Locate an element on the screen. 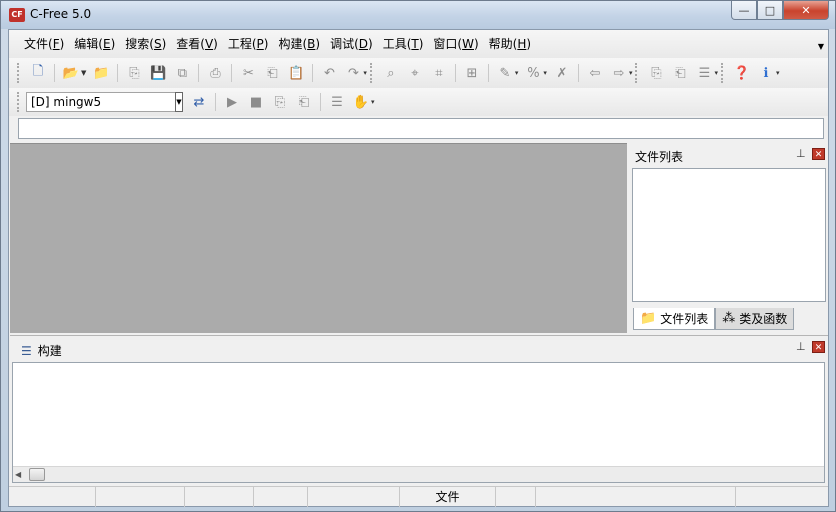  back-icon: ⇦ is located at coordinates (595, 73).